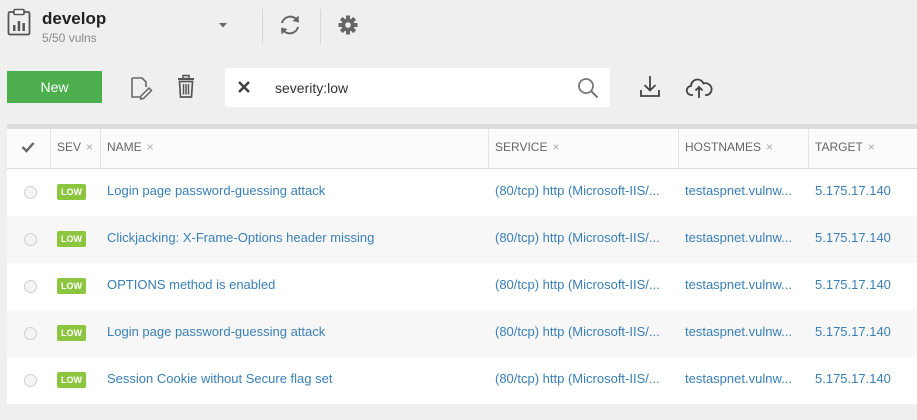  I want to click on gear-icon, so click(348, 25).